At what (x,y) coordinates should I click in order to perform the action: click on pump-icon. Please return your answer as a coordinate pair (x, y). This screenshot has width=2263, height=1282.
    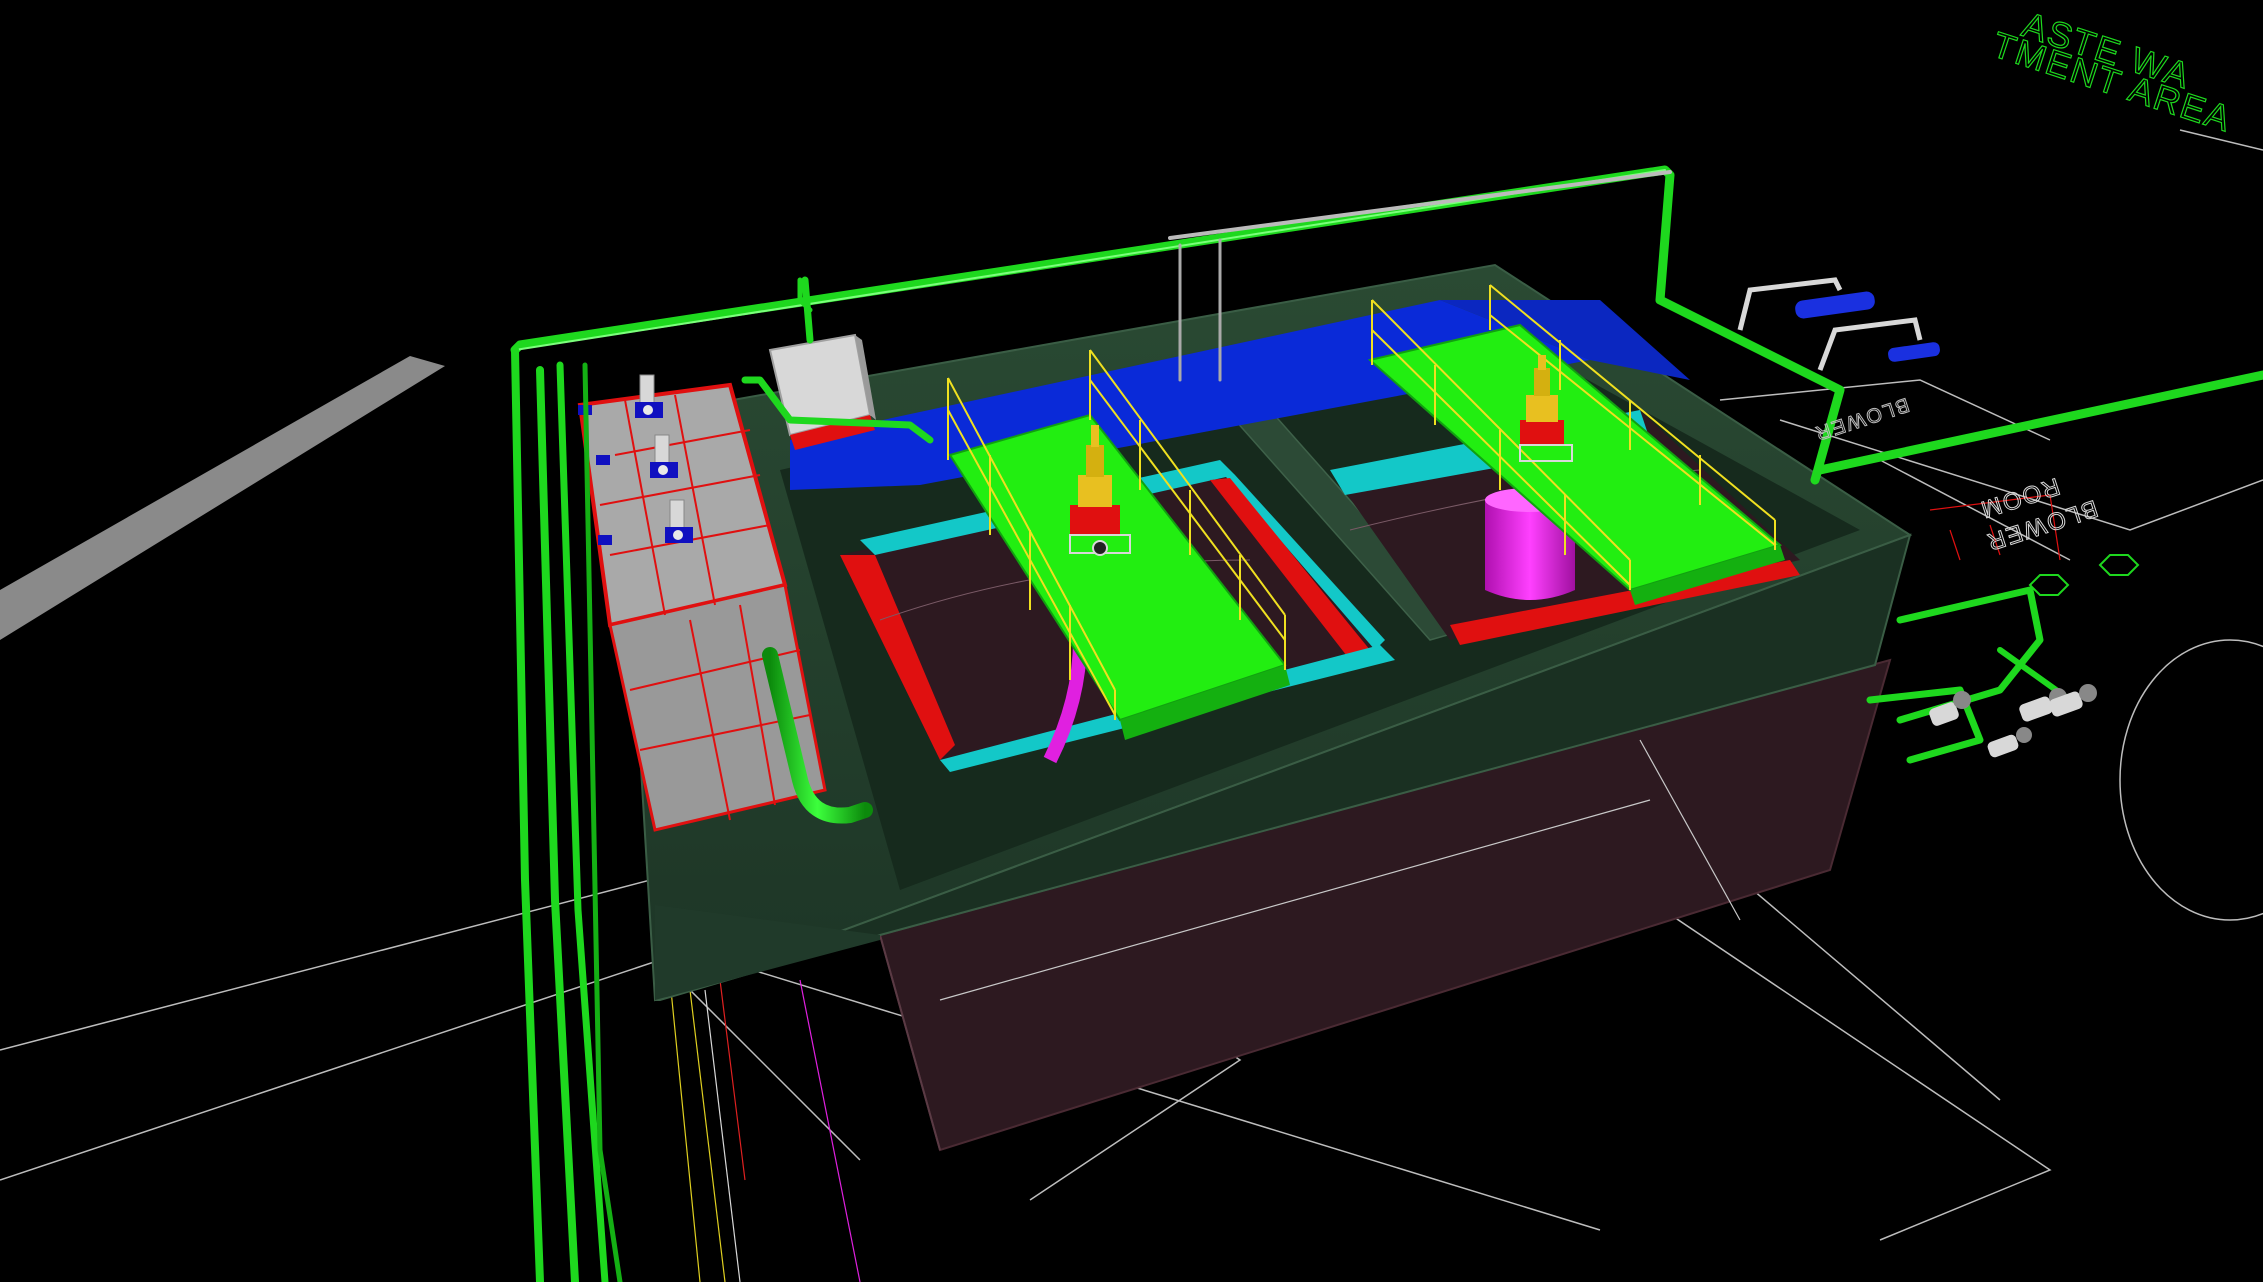
    Looking at the image, I should click on (2009, 743).